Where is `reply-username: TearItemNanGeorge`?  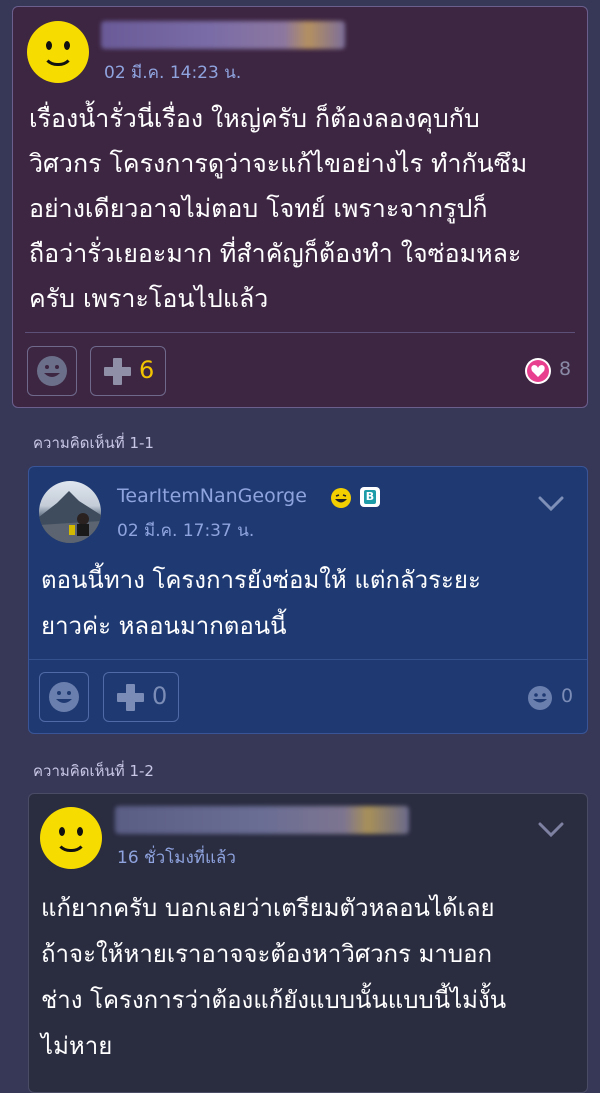 reply-username: TearItemNanGeorge is located at coordinates (212, 496).